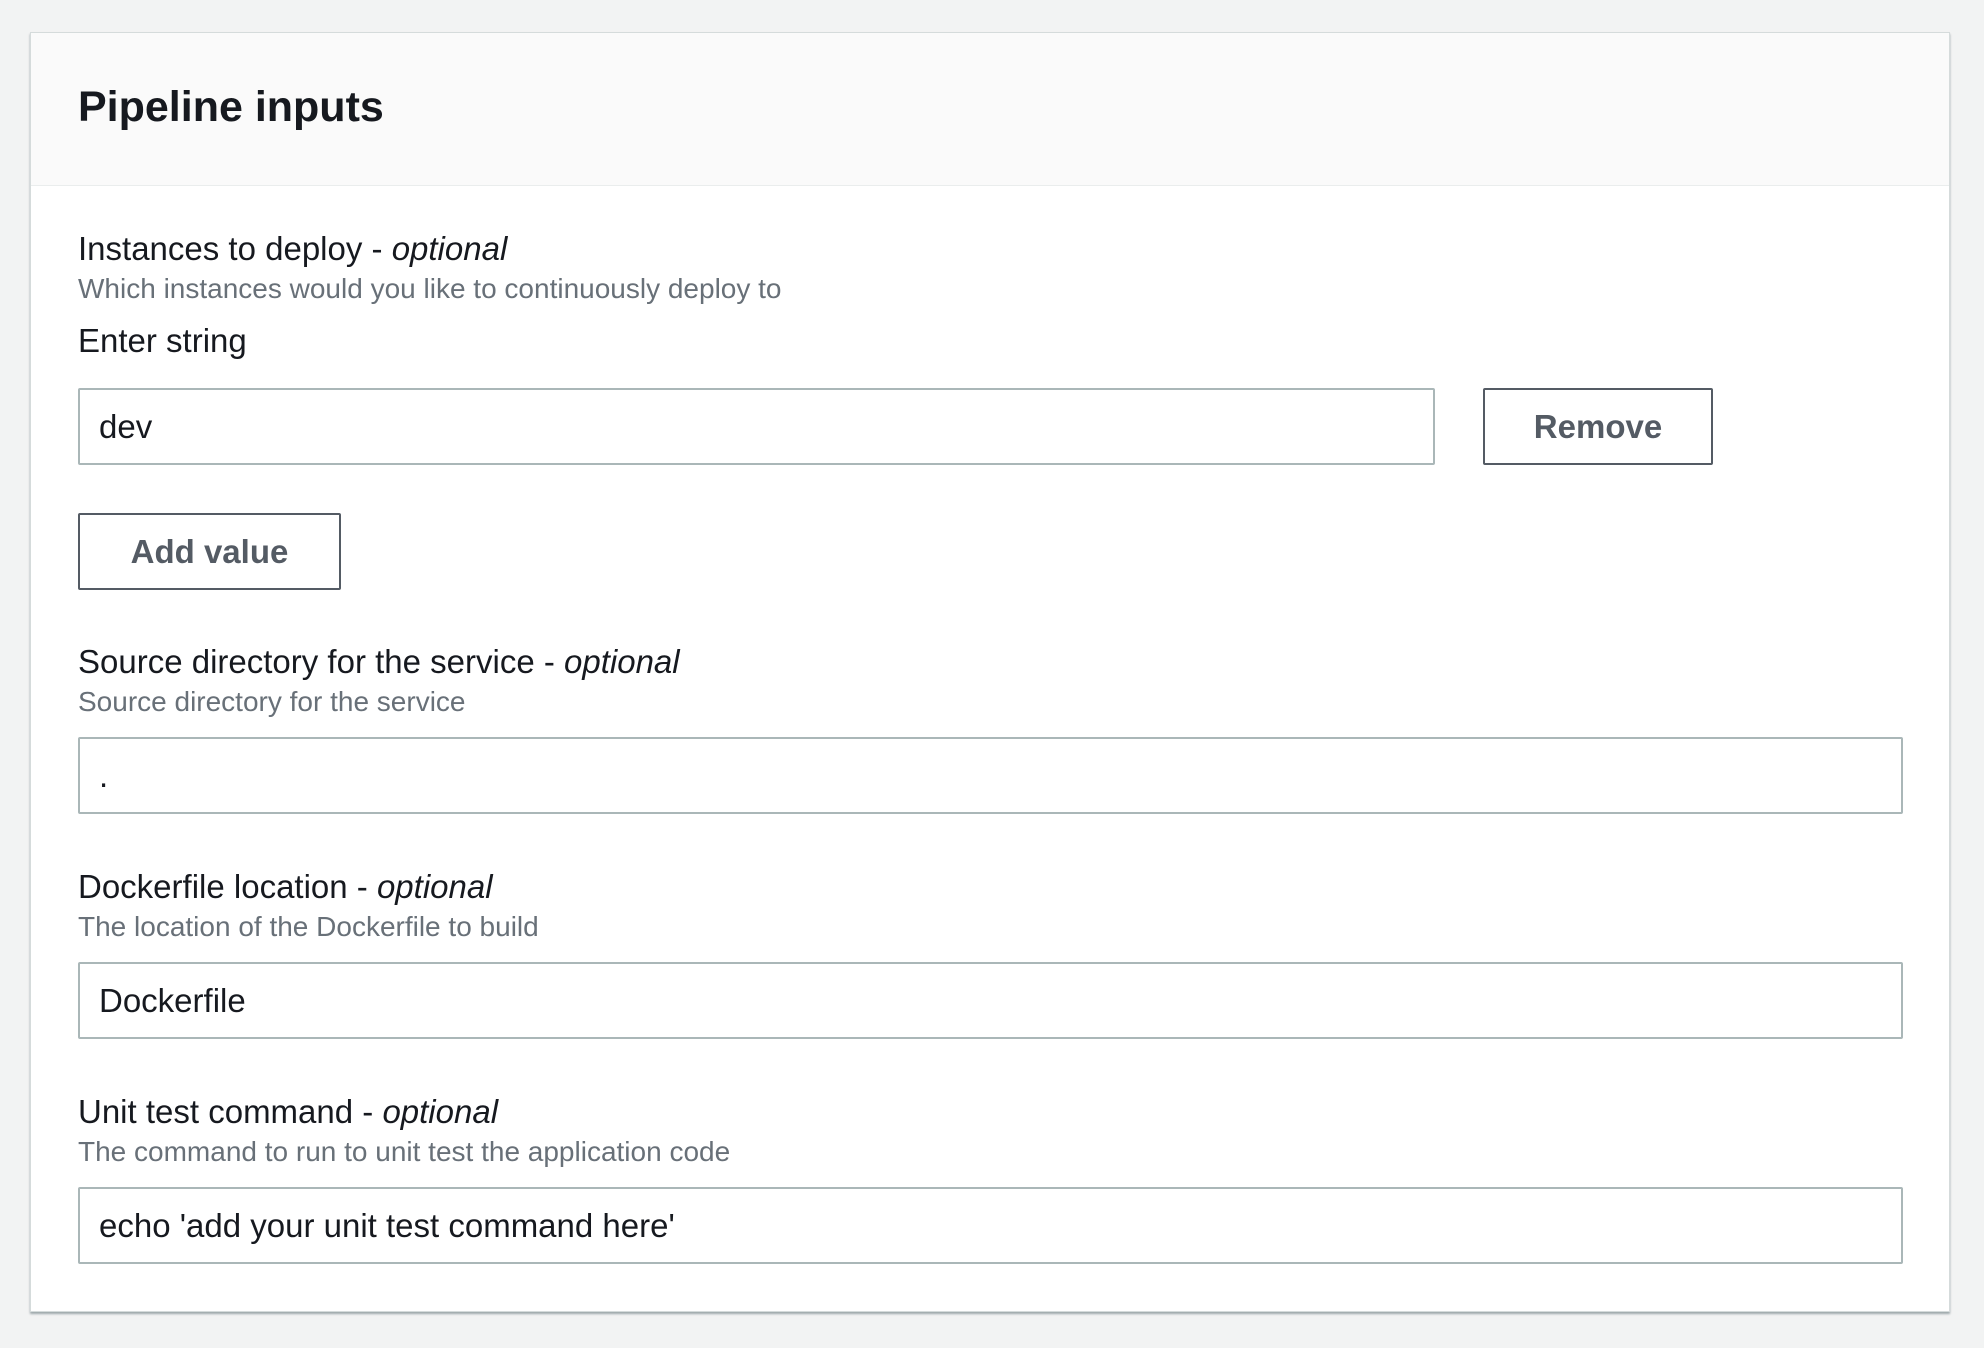 The image size is (1984, 1348). Describe the element at coordinates (272, 701) in the screenshot. I see `source-directory-description: Source directory for the service` at that location.